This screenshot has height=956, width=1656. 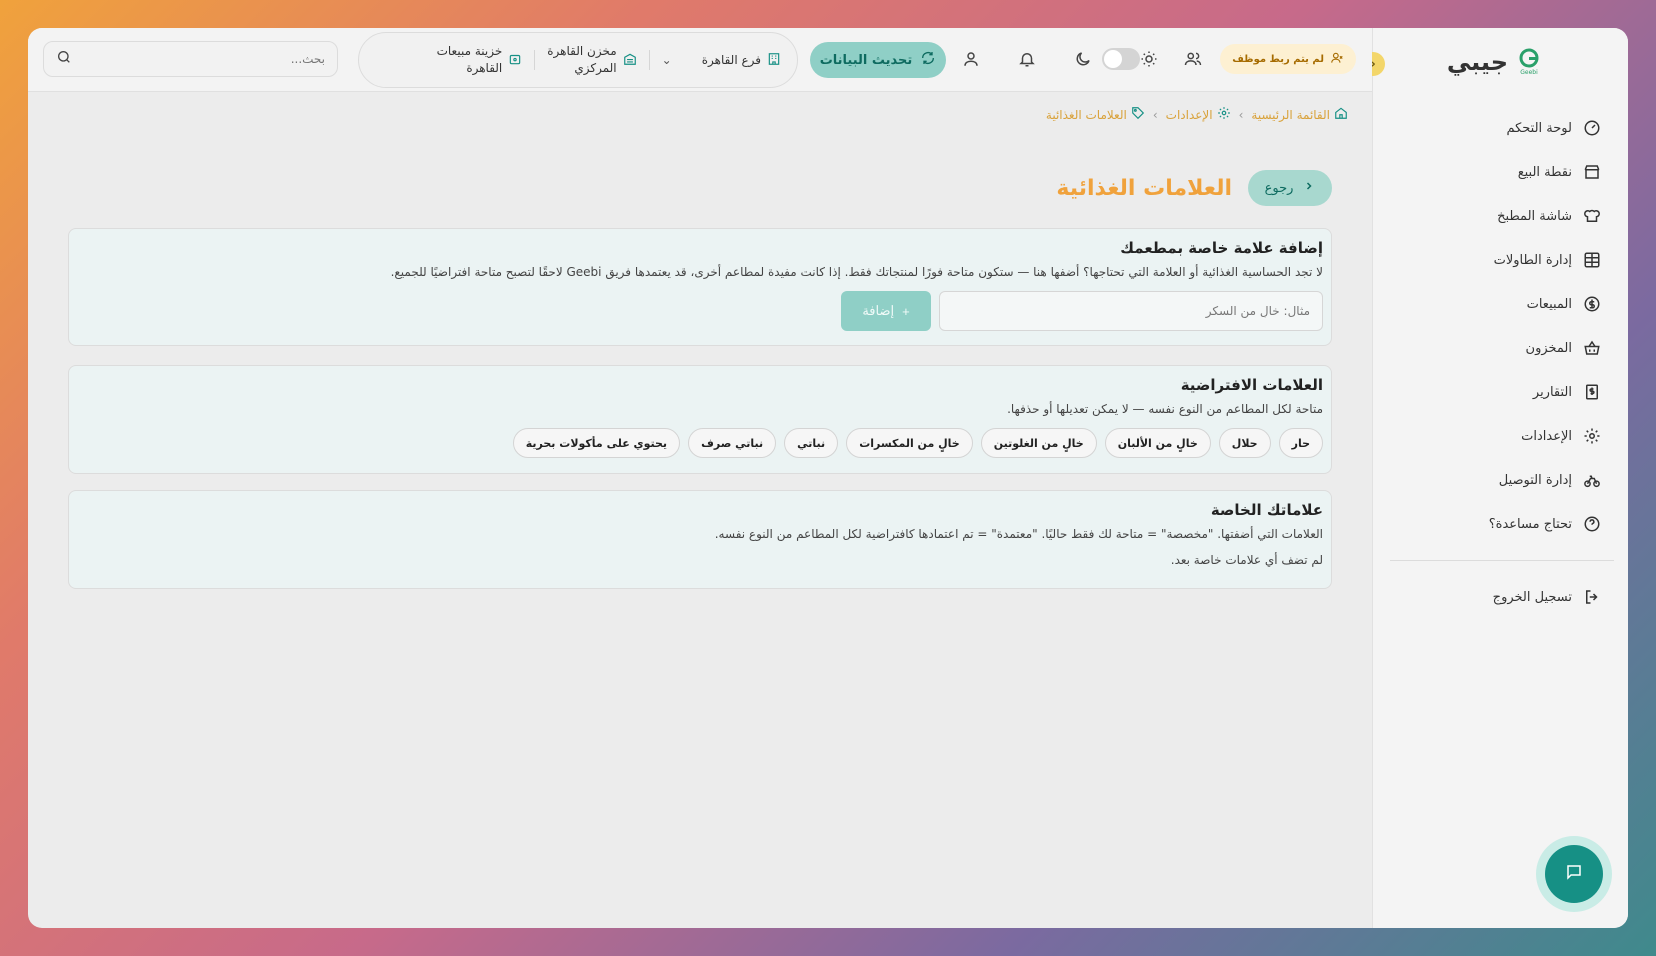 I want to click on sidebar-item-inventory: المخزون, so click(x=1492, y=348).